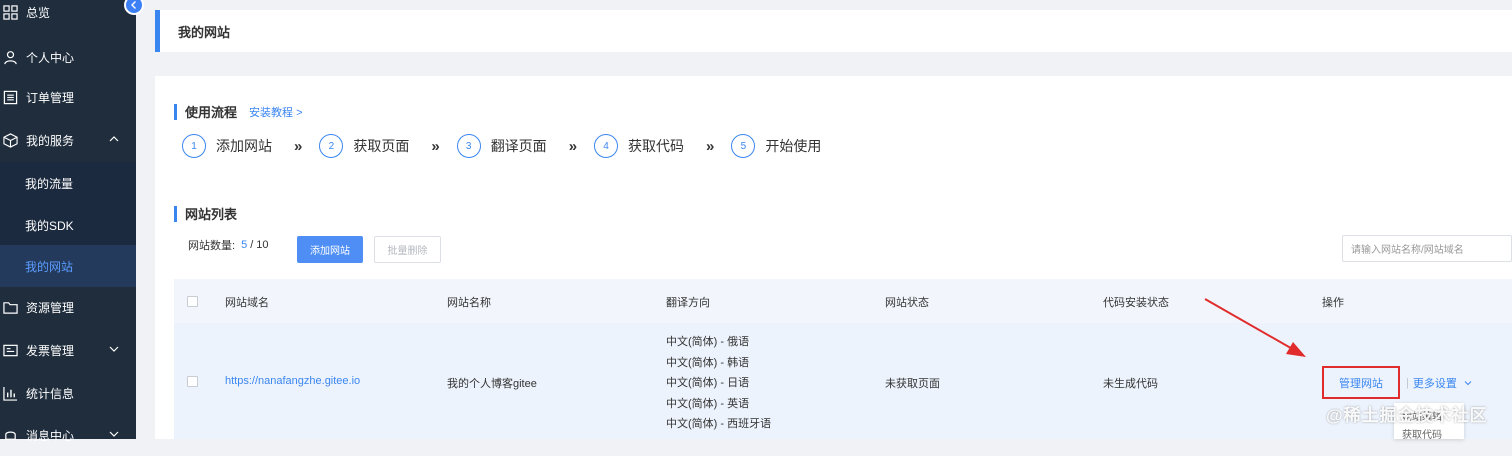  I want to click on sidebar-item-invoices: 发票管理, so click(68, 350).